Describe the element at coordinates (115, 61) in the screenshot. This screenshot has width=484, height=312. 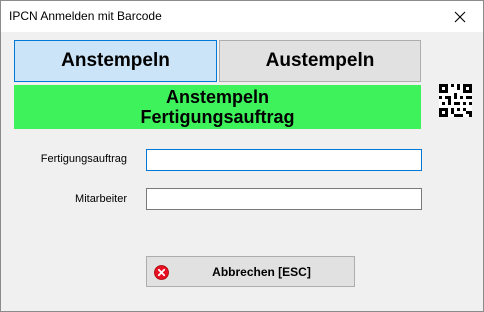
I see `anstempeln-button: Anstempeln` at that location.